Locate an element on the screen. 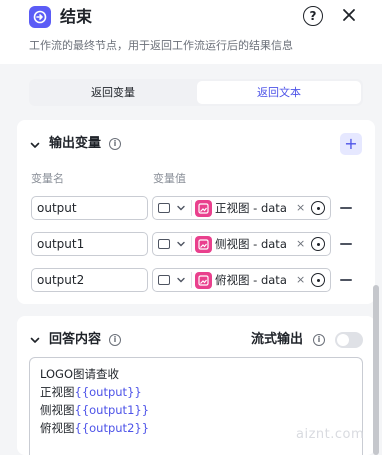  variable-value-selector: 俯视图 - data × is located at coordinates (241, 280).